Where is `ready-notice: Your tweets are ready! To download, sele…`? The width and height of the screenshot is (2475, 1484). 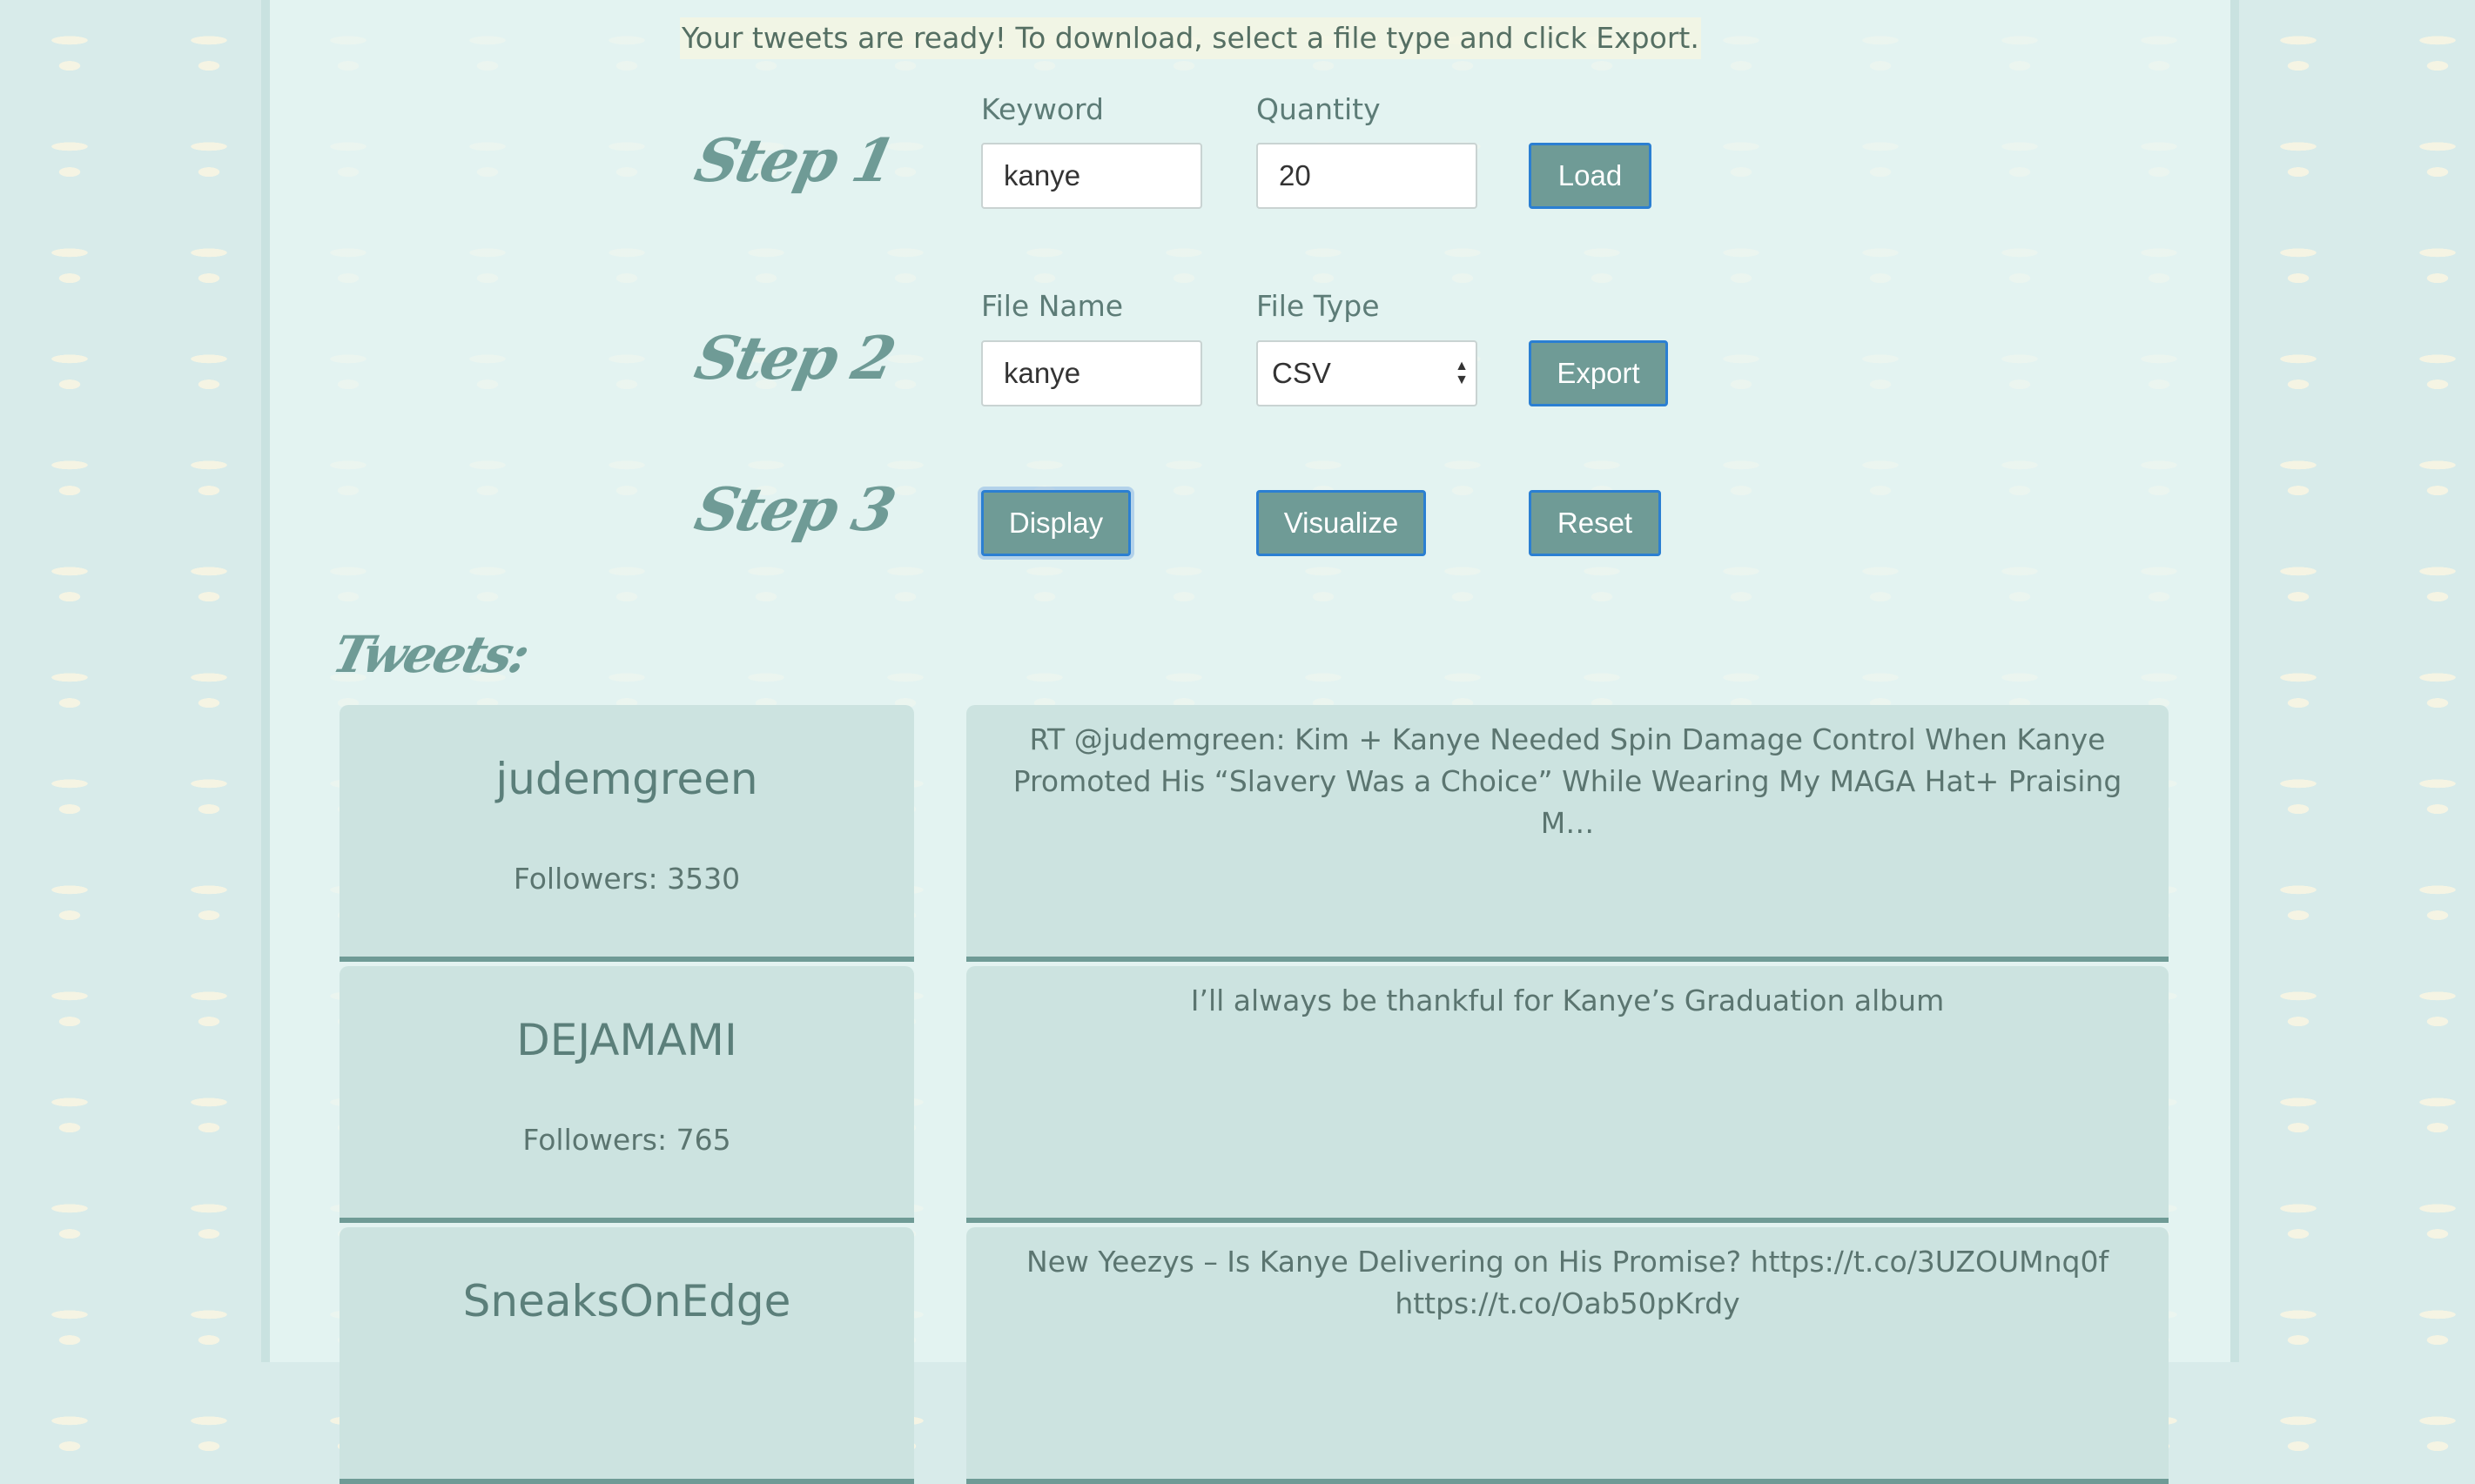
ready-notice: Your tweets are ready! To download, sele… is located at coordinates (1190, 38).